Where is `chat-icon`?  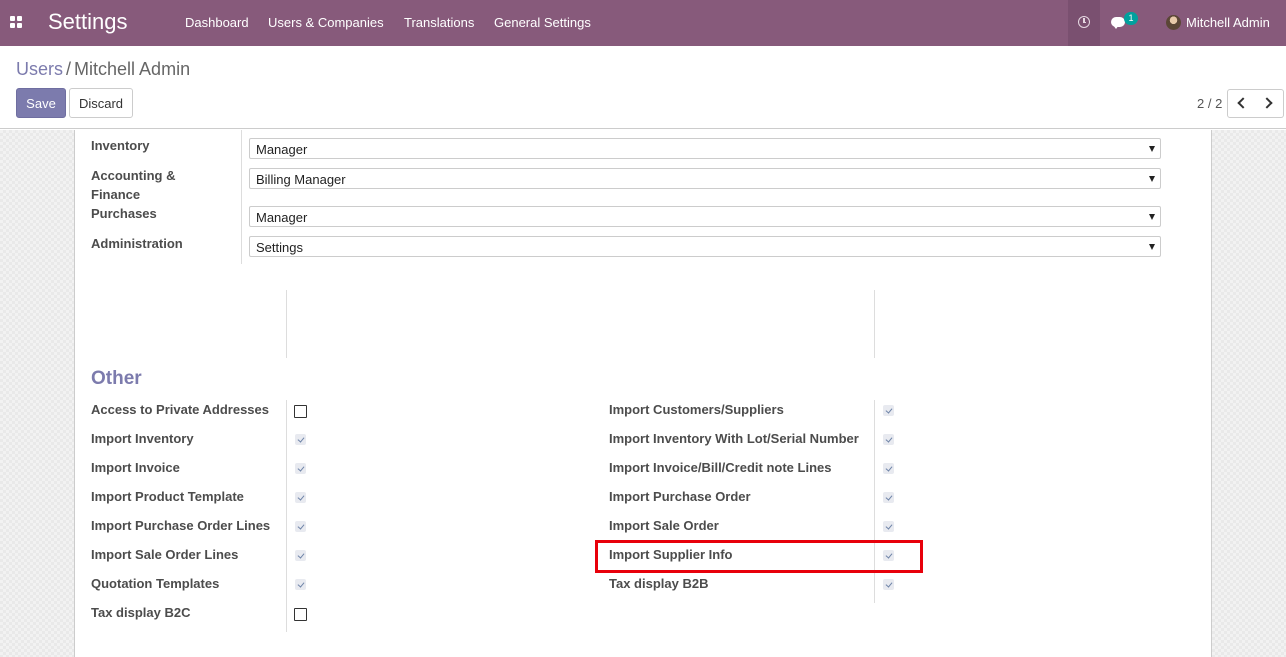 chat-icon is located at coordinates (1118, 23).